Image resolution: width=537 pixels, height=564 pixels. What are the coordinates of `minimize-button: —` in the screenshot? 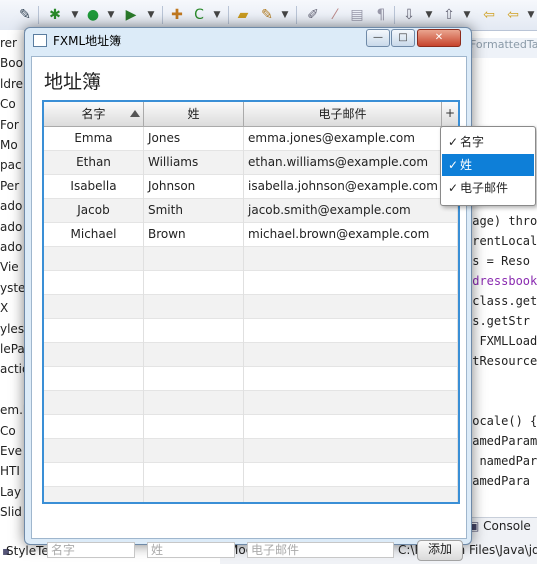 It's located at (378, 38).